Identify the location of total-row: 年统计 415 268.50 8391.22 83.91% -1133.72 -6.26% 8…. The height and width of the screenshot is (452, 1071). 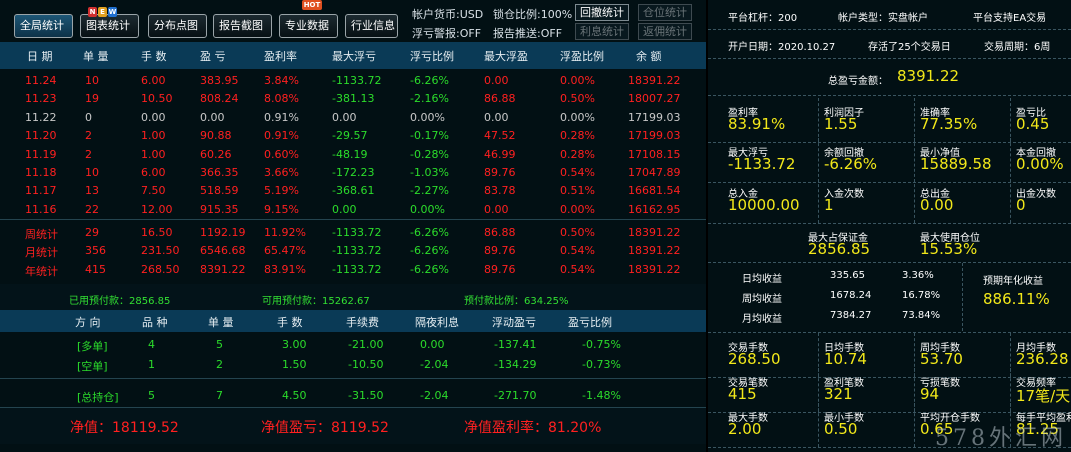
(353, 270).